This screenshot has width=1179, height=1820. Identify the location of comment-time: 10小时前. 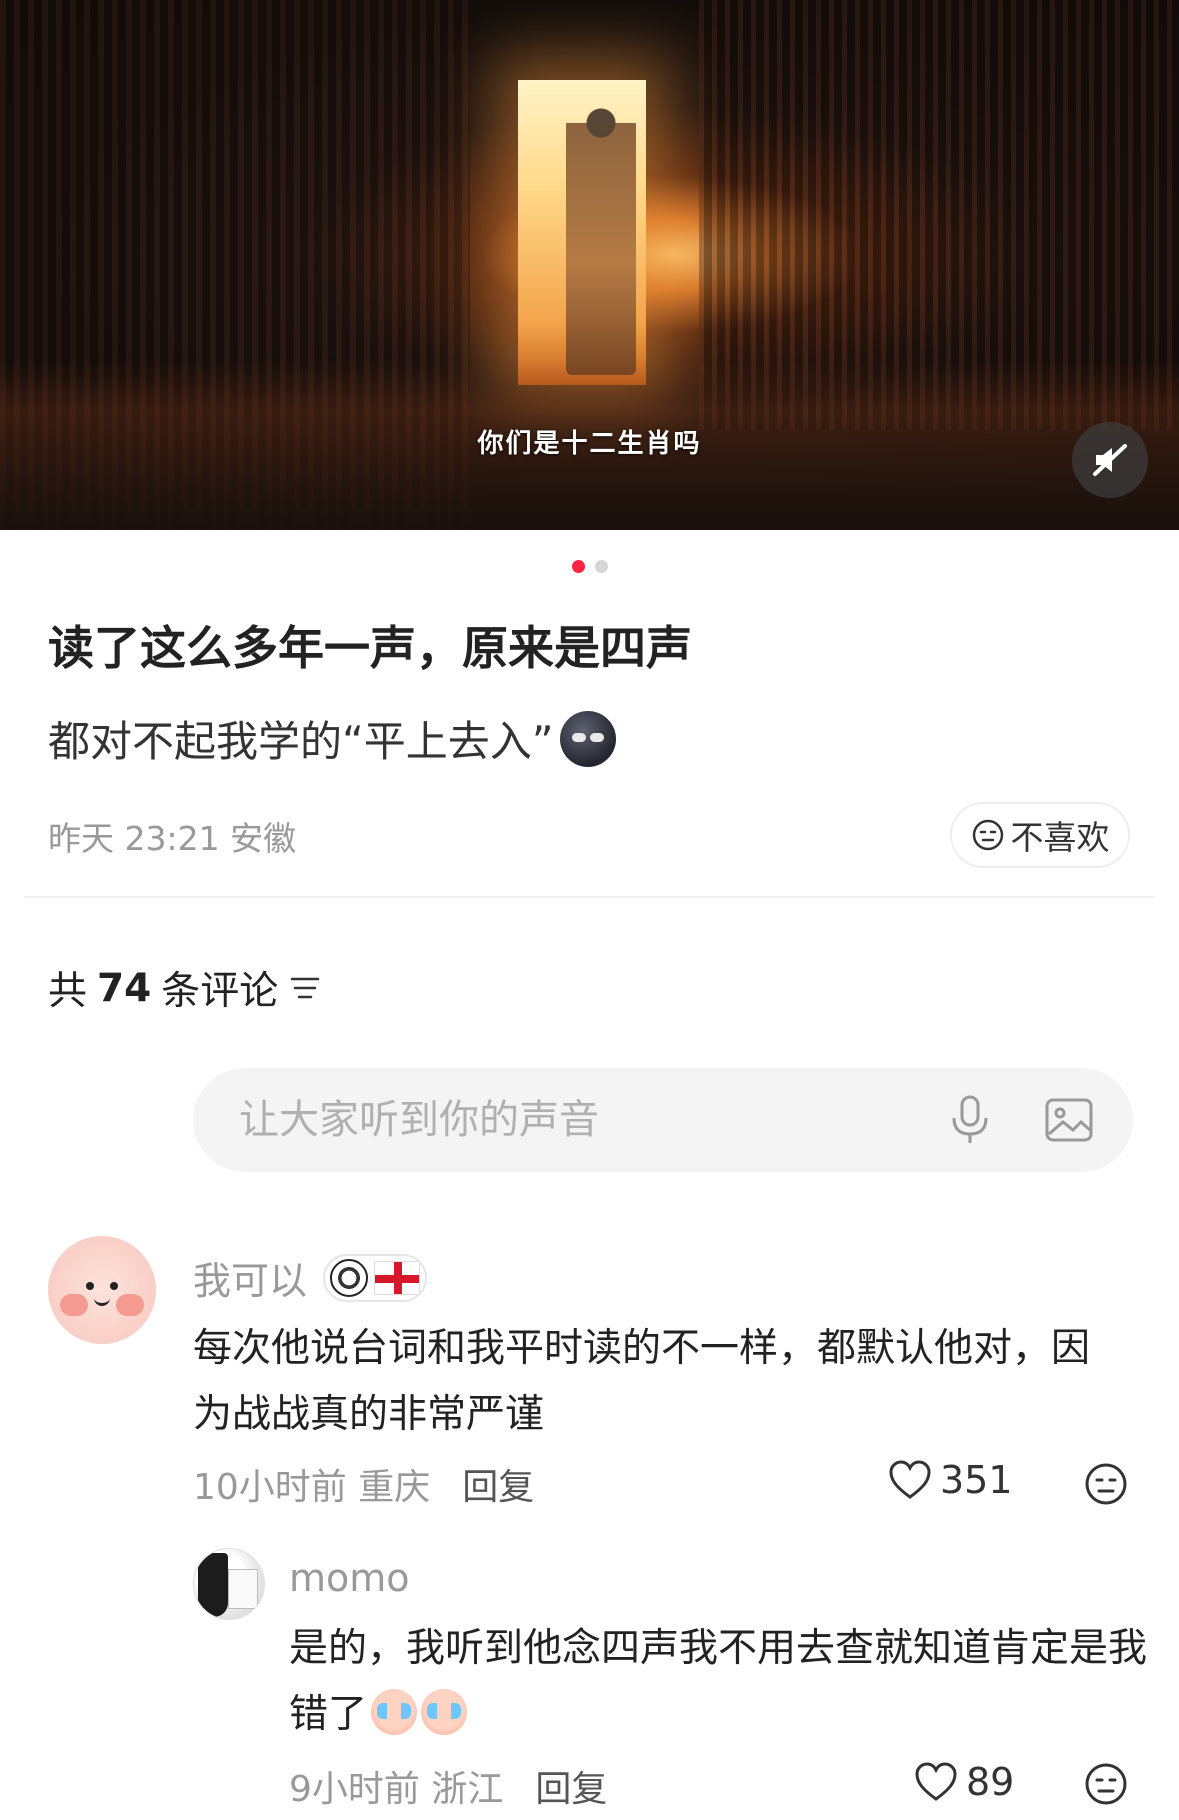
(270, 1487).